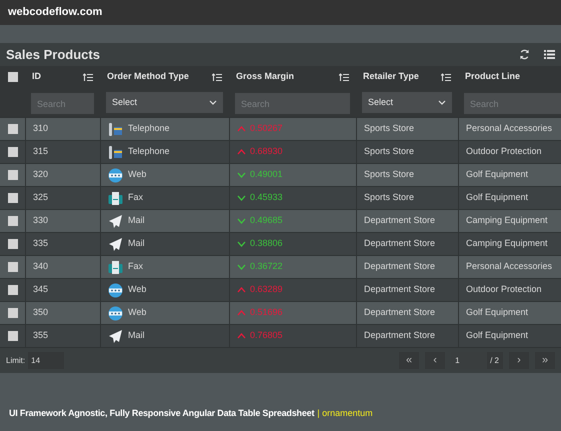 The width and height of the screenshot is (561, 431). Describe the element at coordinates (545, 360) in the screenshot. I see `last-page-button: »` at that location.